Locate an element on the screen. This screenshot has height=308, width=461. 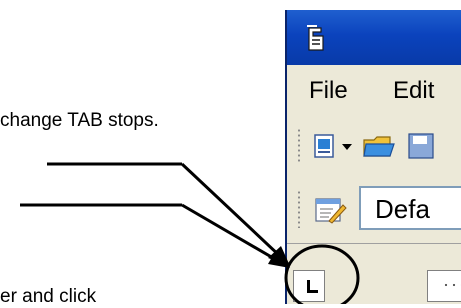
highlight-circle is located at coordinates (322, 274).